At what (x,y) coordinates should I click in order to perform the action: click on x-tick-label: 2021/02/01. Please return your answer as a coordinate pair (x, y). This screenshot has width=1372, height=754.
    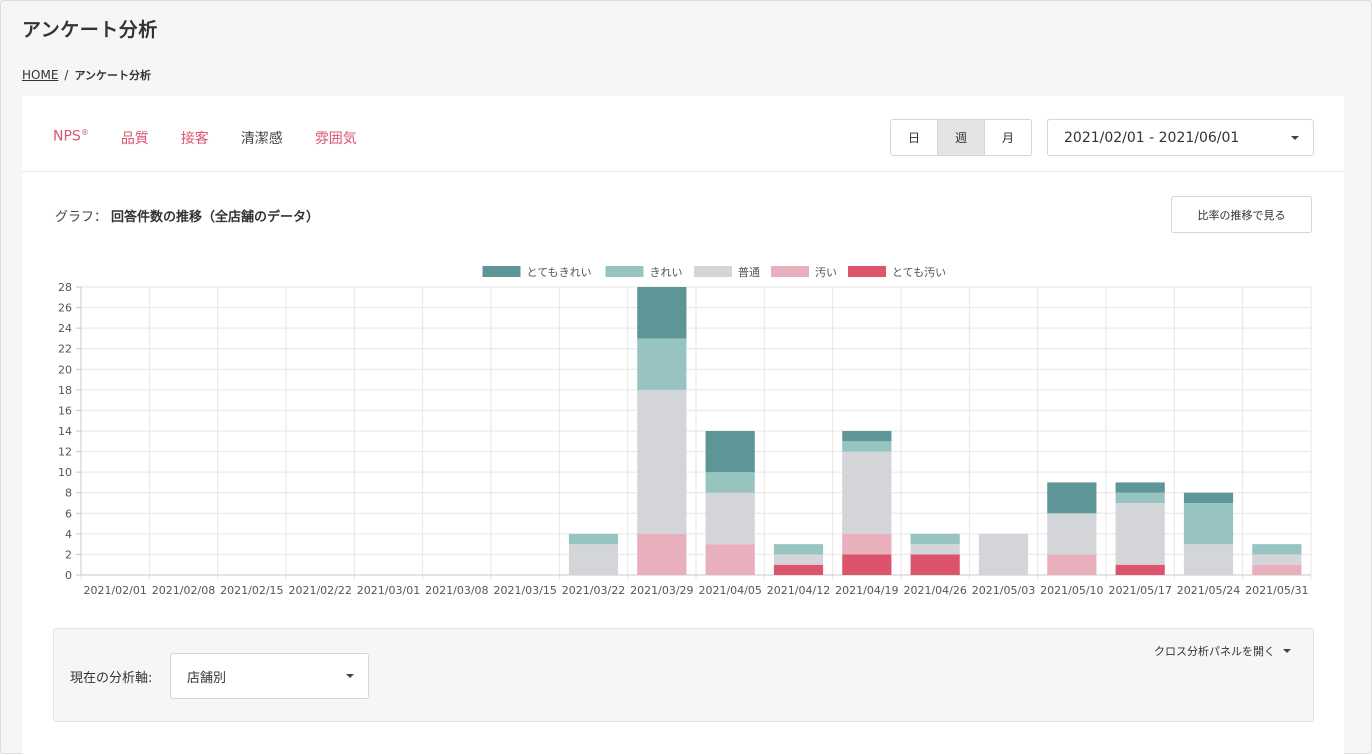
    Looking at the image, I should click on (114, 590).